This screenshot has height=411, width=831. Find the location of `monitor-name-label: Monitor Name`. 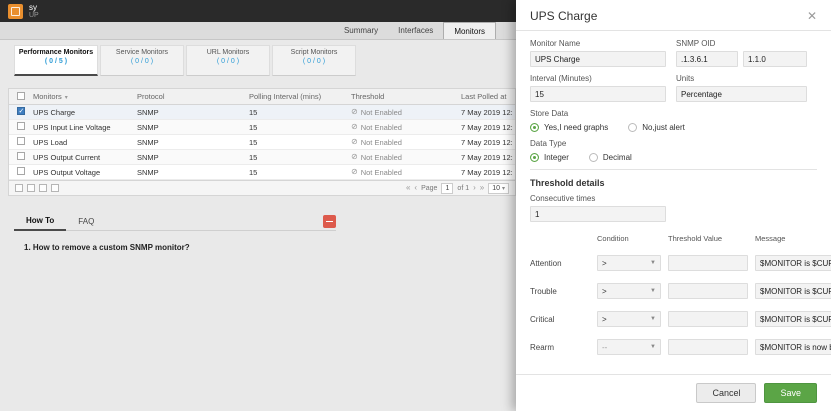

monitor-name-label: Monitor Name is located at coordinates (555, 43).